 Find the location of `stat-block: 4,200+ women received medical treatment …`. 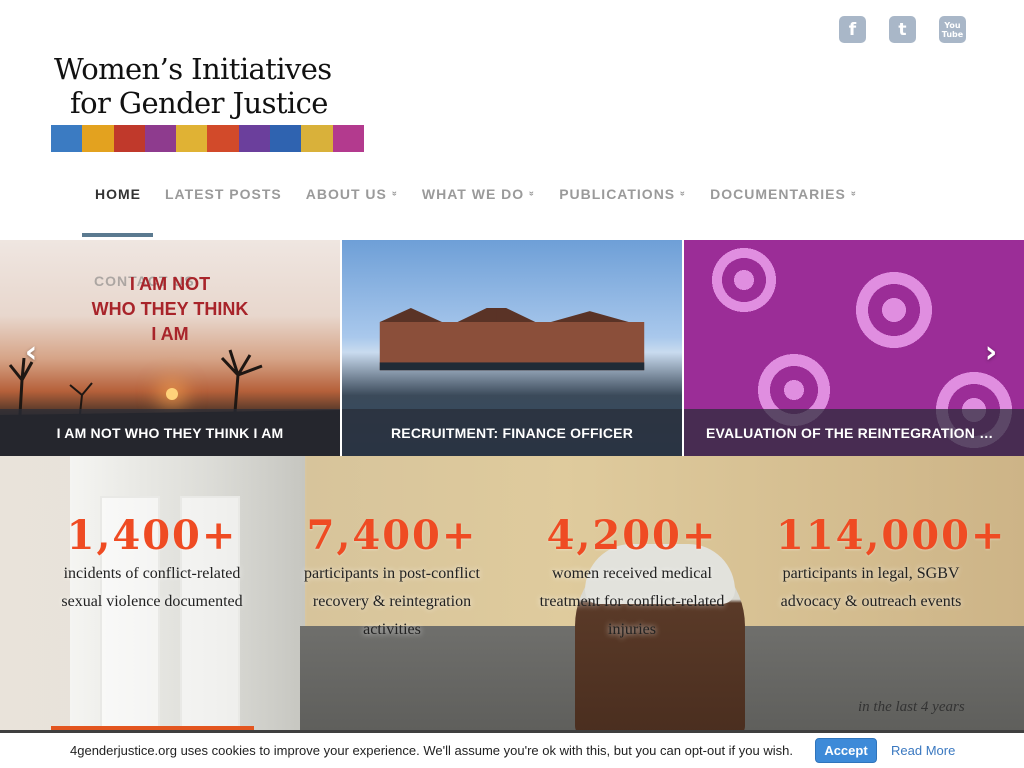

stat-block: 4,200+ women received medical treatment … is located at coordinates (632, 579).